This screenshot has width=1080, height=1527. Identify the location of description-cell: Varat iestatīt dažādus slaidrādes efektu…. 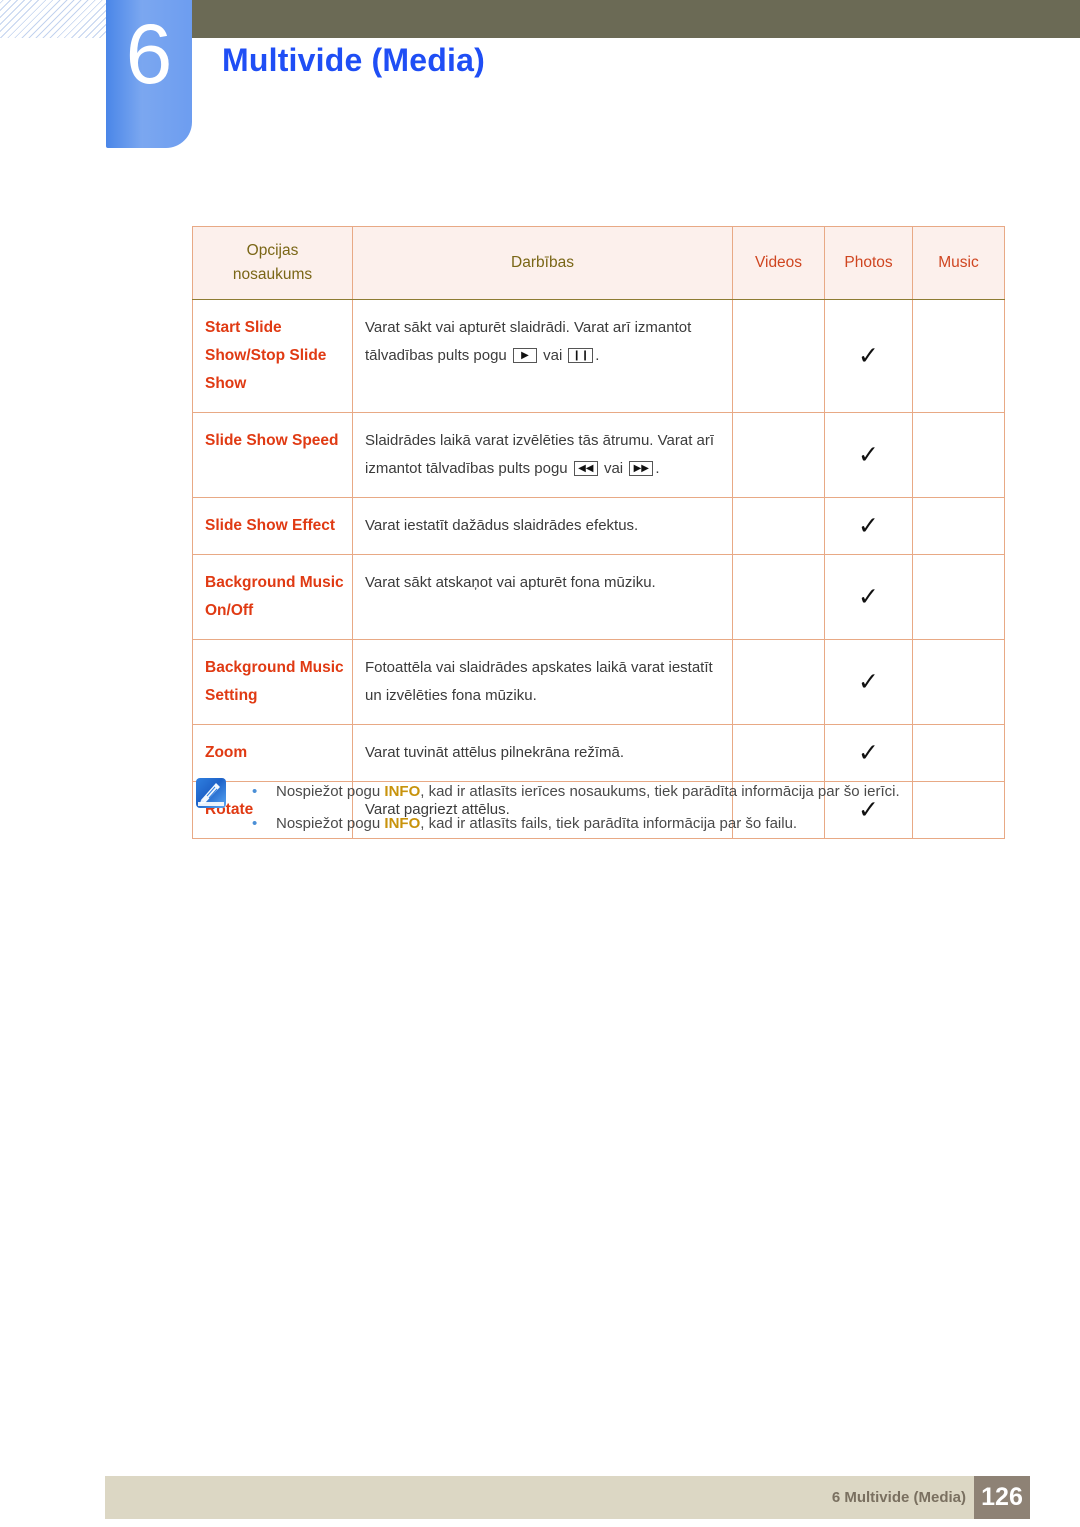
(542, 526).